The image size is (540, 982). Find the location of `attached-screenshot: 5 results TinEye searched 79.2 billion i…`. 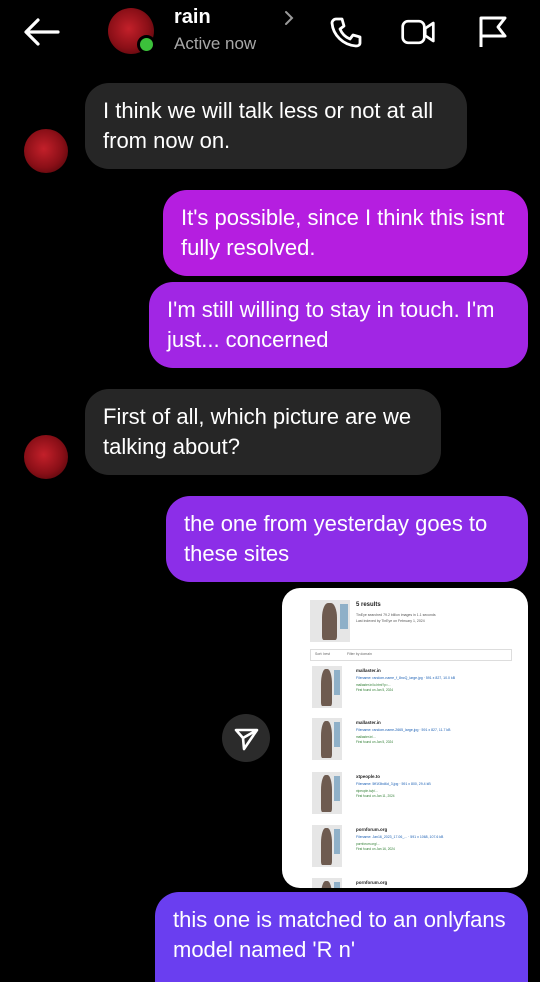

attached-screenshot: 5 results TinEye searched 79.2 billion i… is located at coordinates (405, 738).